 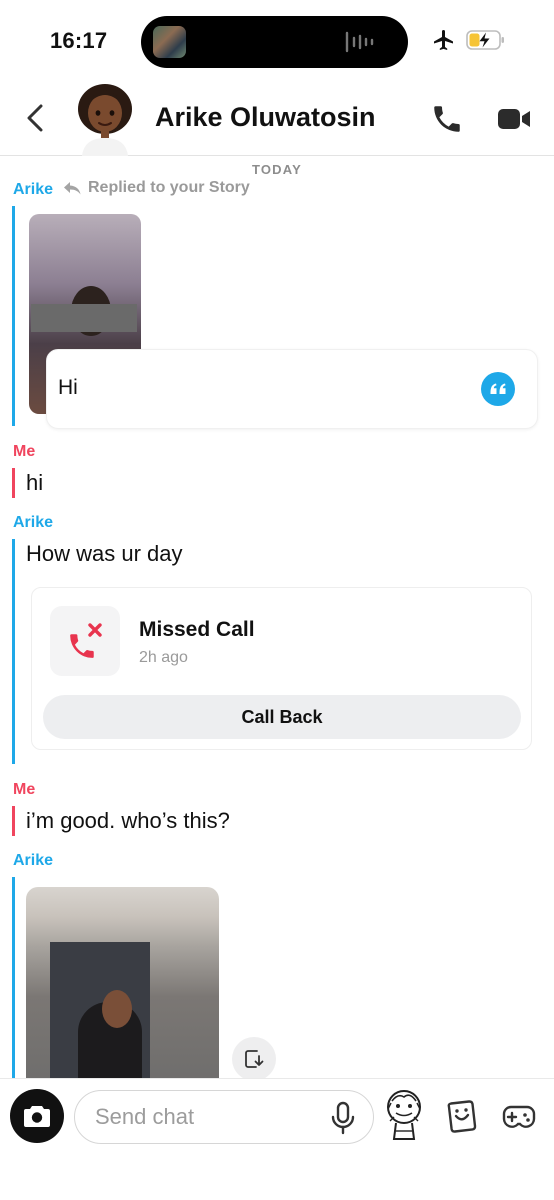 I want to click on message-text: How was ur day, so click(x=104, y=553).